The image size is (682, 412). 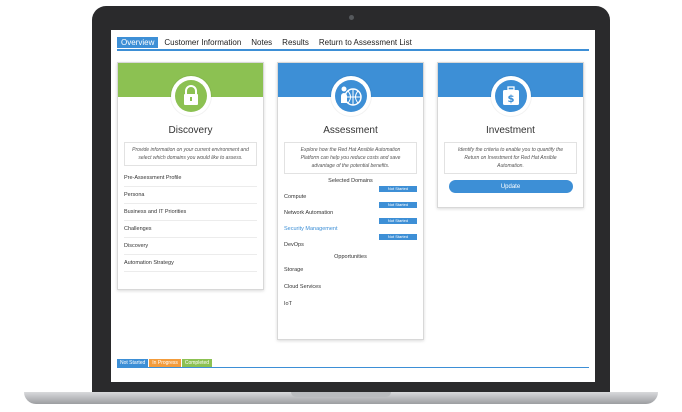 What do you see at coordinates (197, 363) in the screenshot?
I see `legend-completed: Completed` at bounding box center [197, 363].